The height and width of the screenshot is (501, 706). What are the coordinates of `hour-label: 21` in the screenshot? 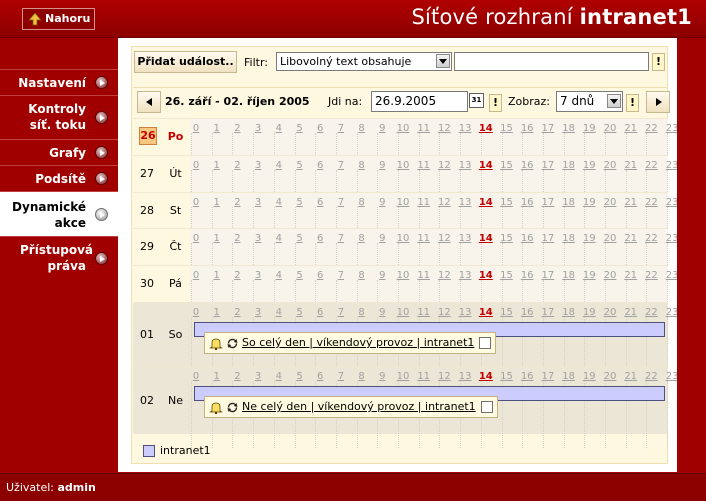 It's located at (631, 376).